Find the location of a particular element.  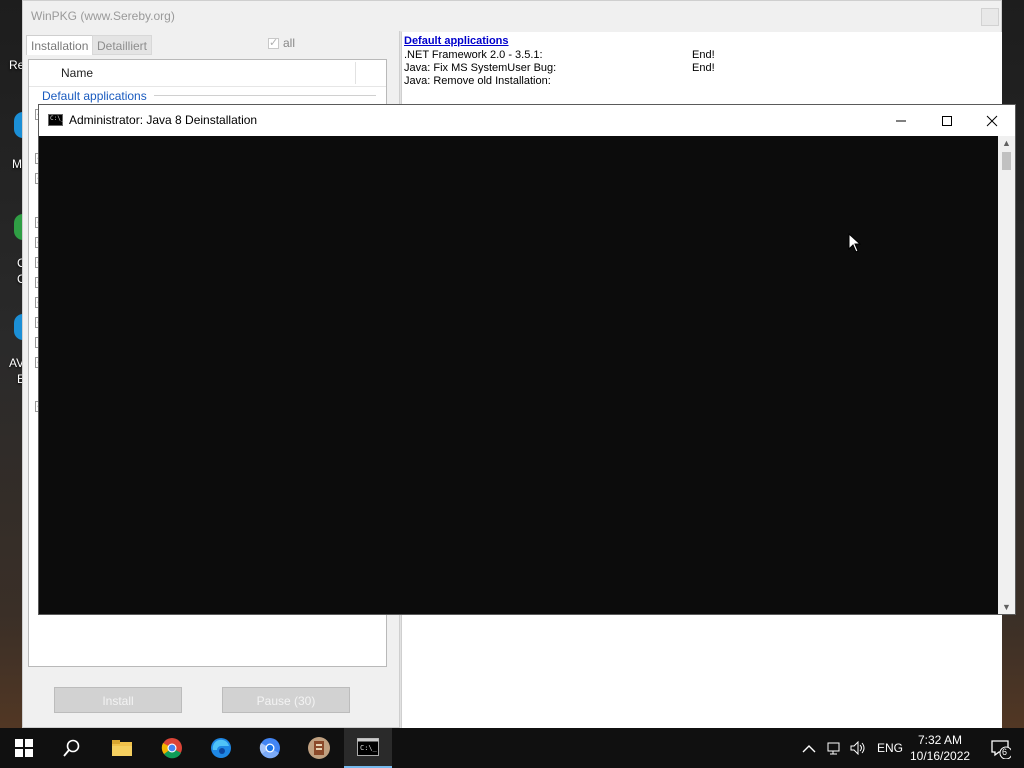

cmd-taskbar-button: C:\_ is located at coordinates (368, 748).